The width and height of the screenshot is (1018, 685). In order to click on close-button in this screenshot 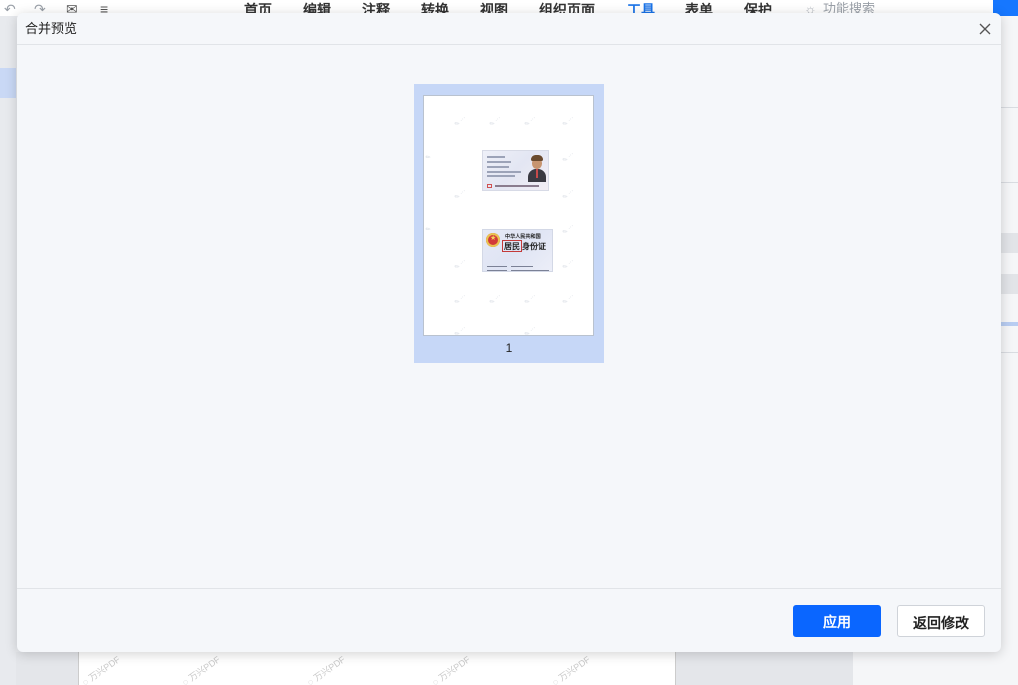, I will do `click(985, 29)`.